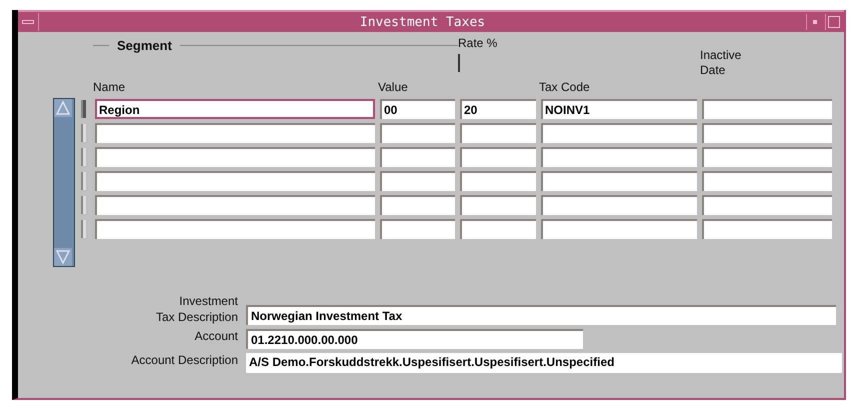 Image resolution: width=851 pixels, height=407 pixels. I want to click on column-header: Value, so click(393, 88).